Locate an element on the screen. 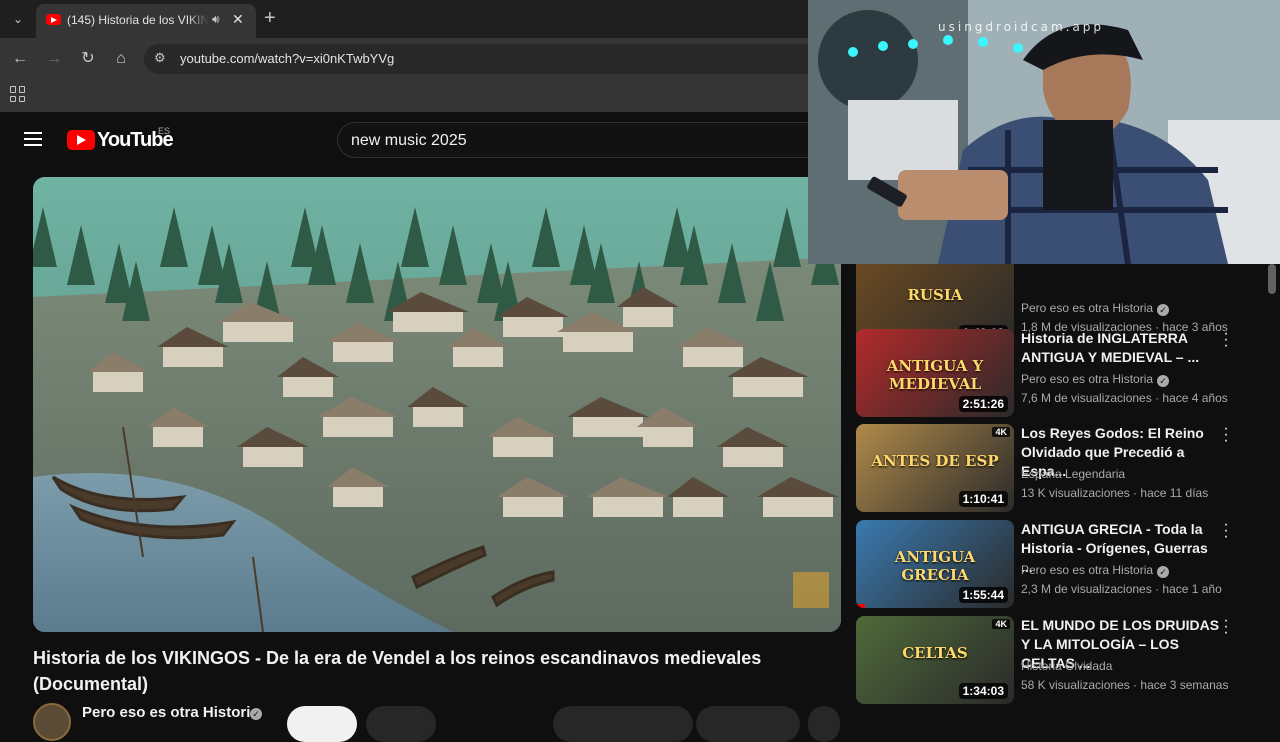  recommendation-channel-name: Historia Olvidada is located at coordinates (1066, 666).